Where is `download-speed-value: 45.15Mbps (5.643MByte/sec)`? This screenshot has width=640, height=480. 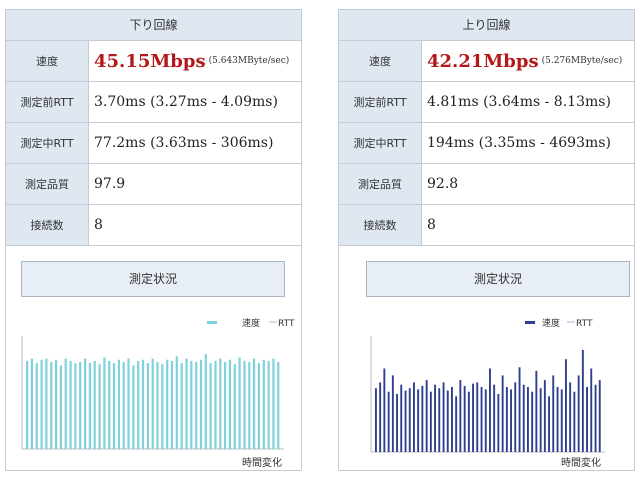 download-speed-value: 45.15Mbps (5.643MByte/sec) is located at coordinates (195, 61).